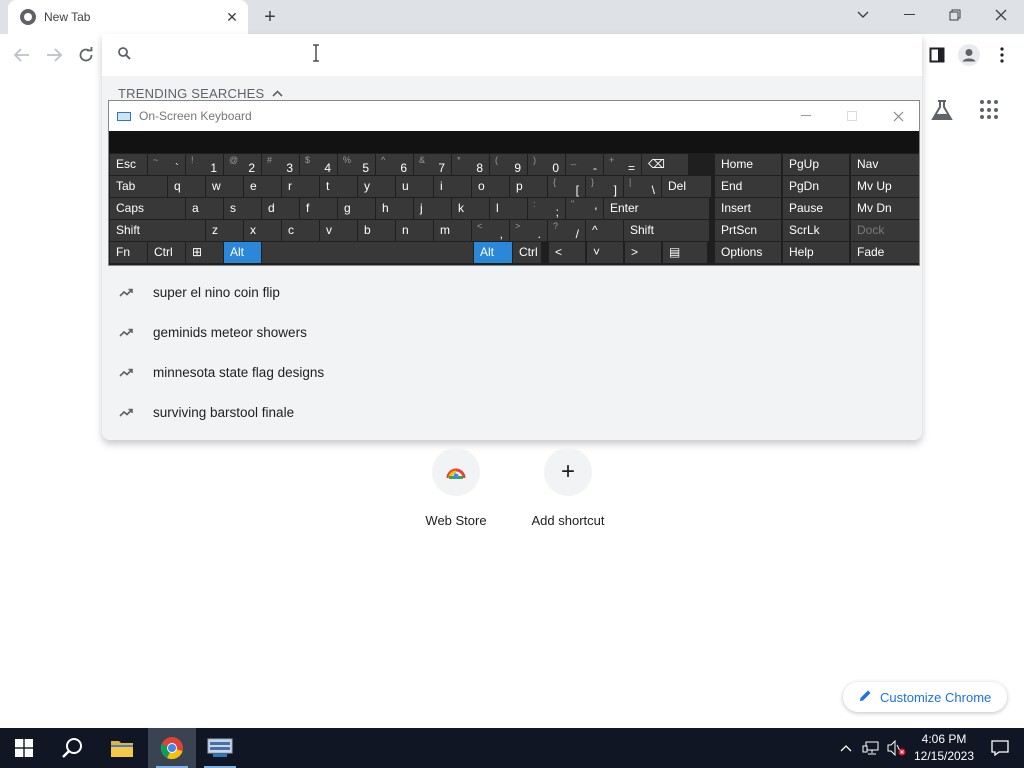 The image size is (1024, 768). I want to click on key-u: u, so click(414, 186).